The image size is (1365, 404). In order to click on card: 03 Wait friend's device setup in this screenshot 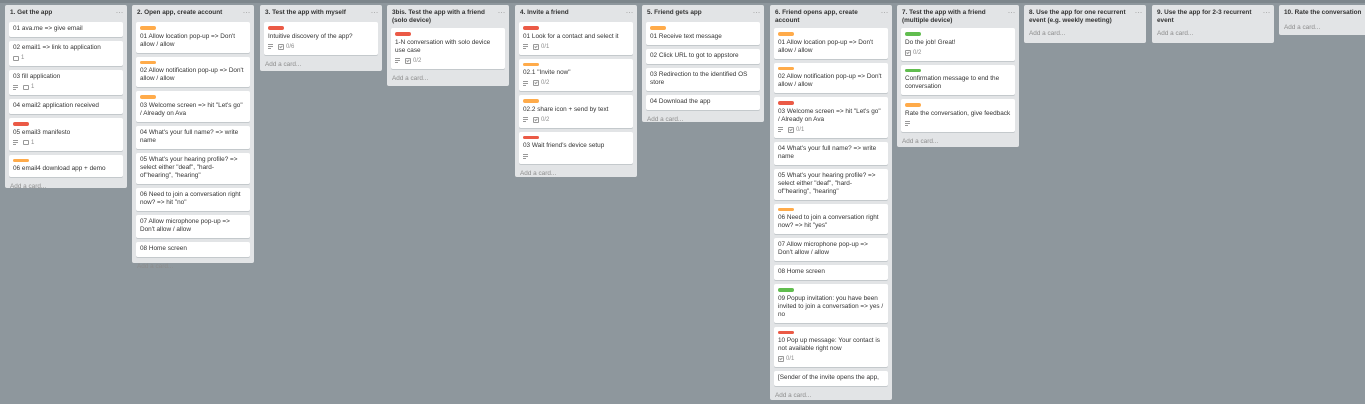, I will do `click(576, 147)`.